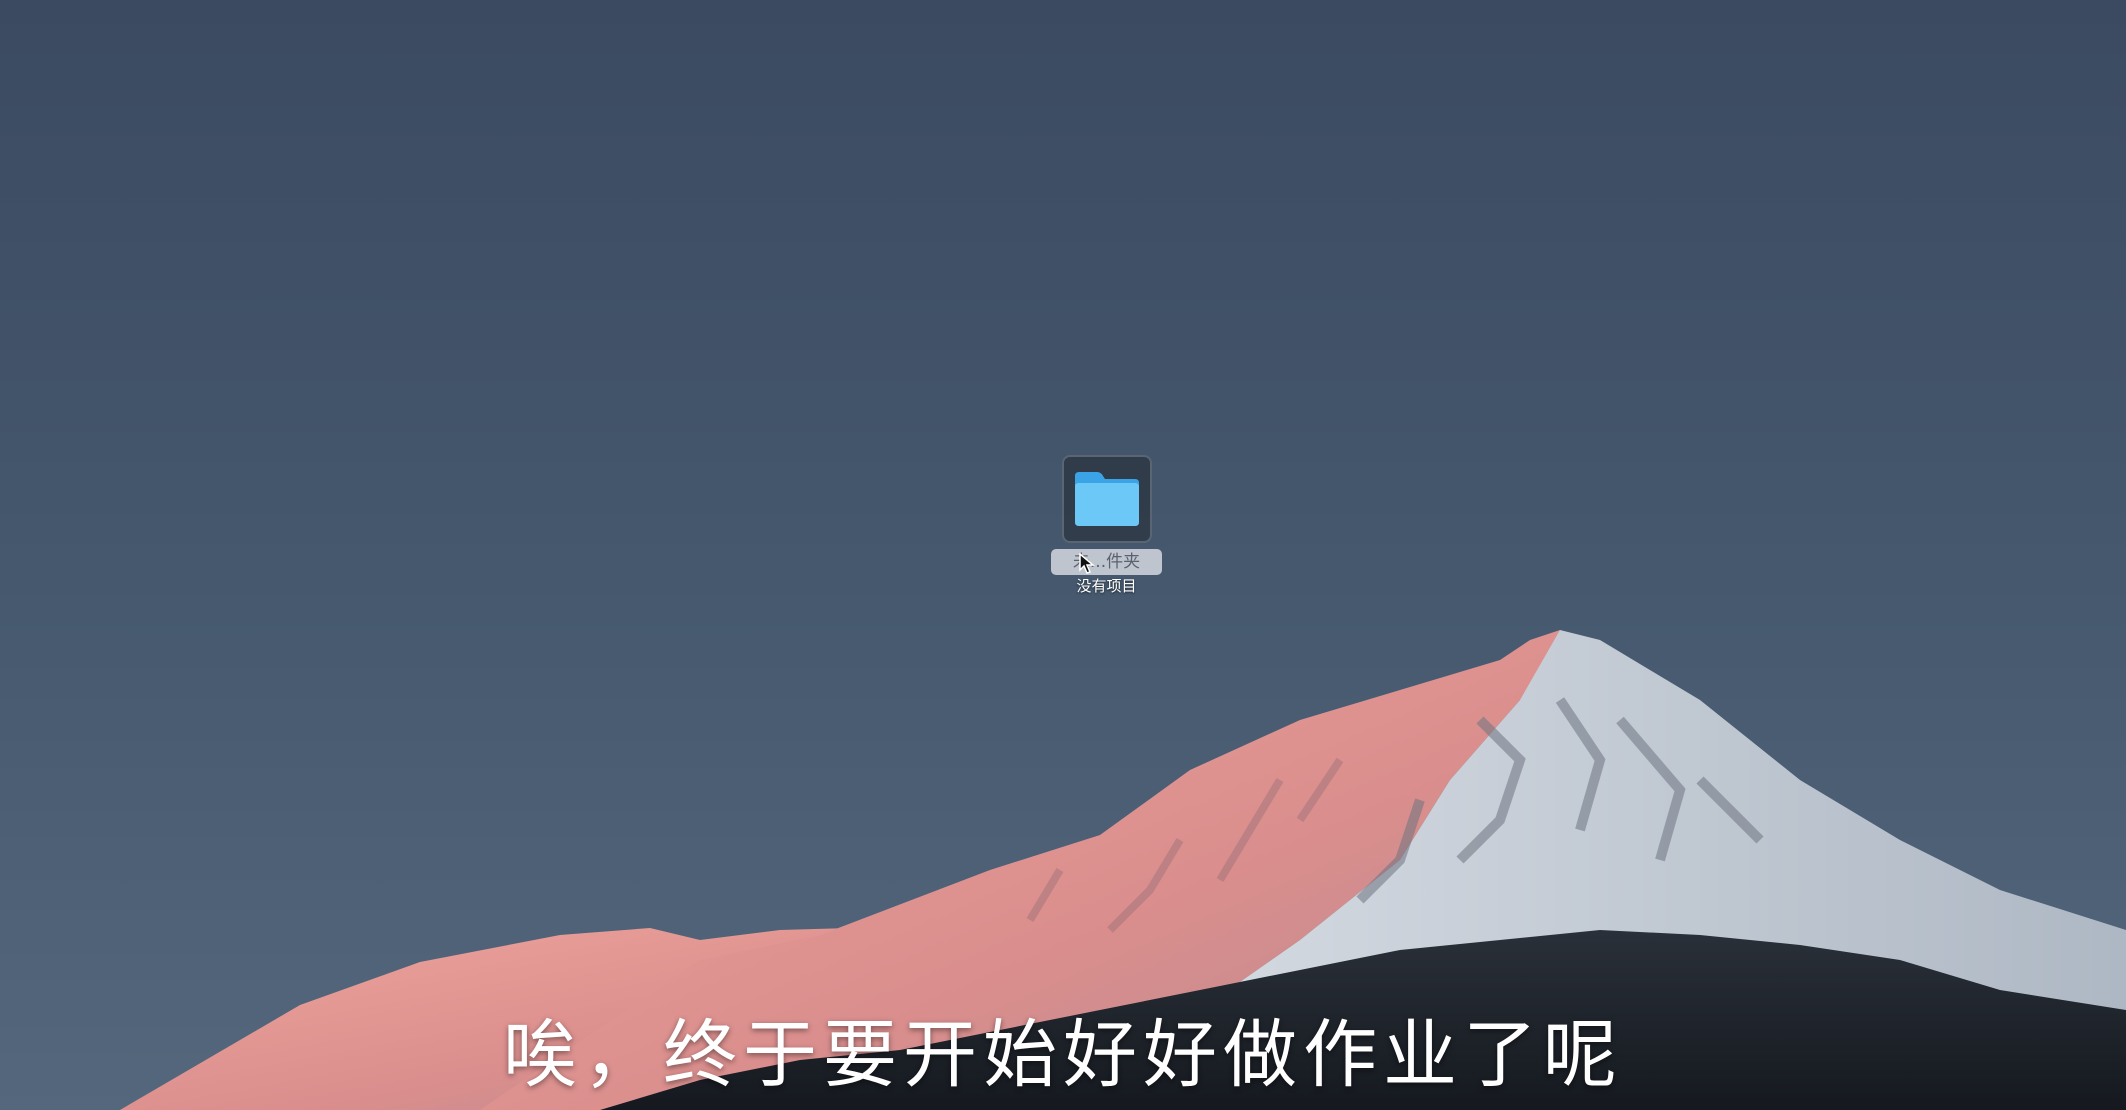 The image size is (2126, 1110). I want to click on video-caption: 唉，终于要开始好好做作业了呢, so click(1063, 1055).